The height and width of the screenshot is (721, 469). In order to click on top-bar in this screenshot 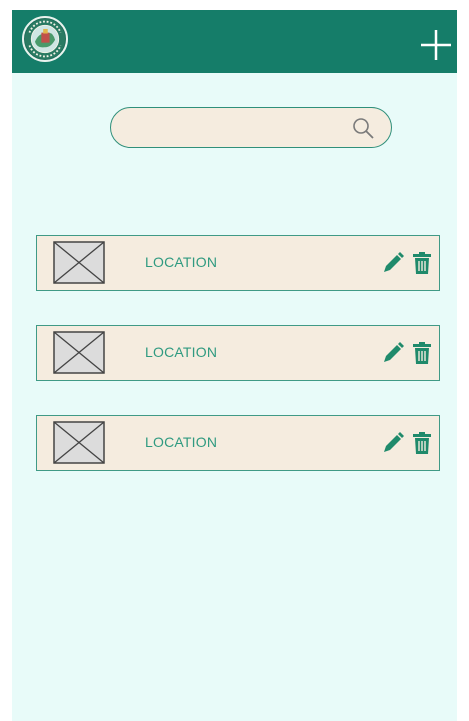, I will do `click(234, 41)`.